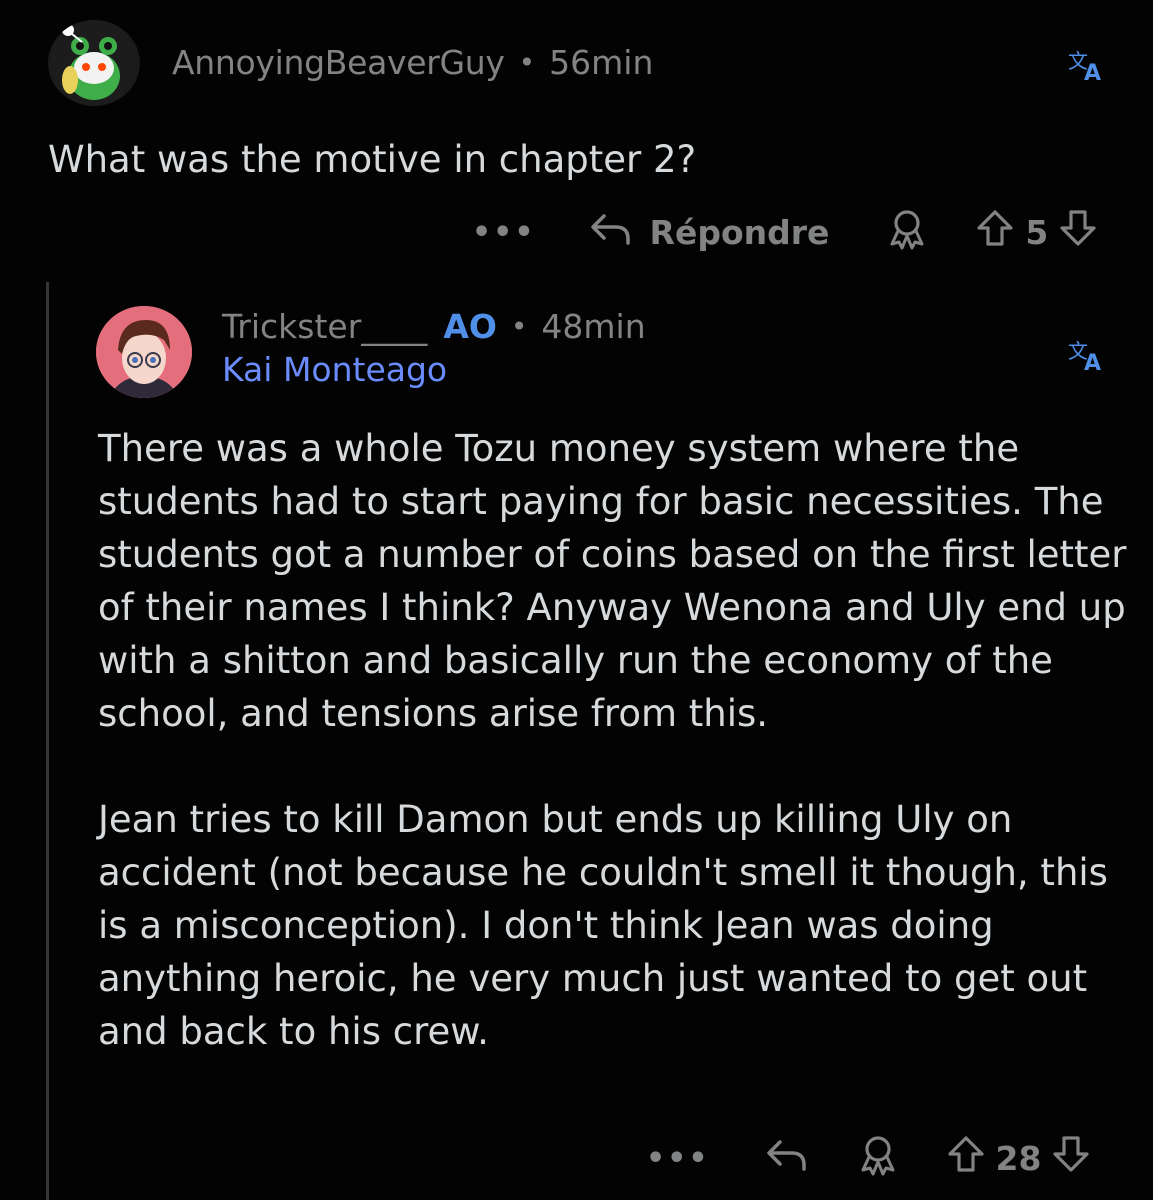 Image resolution: width=1153 pixels, height=1200 pixels. Describe the element at coordinates (470, 326) in the screenshot. I see `op-badge: AO` at that location.